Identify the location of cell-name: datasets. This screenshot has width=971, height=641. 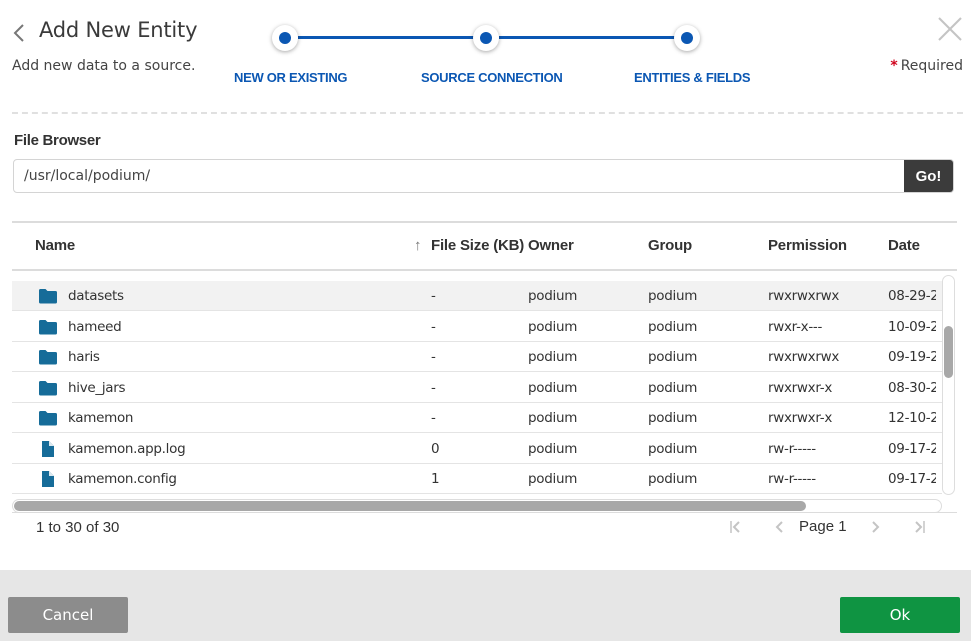
(96, 296).